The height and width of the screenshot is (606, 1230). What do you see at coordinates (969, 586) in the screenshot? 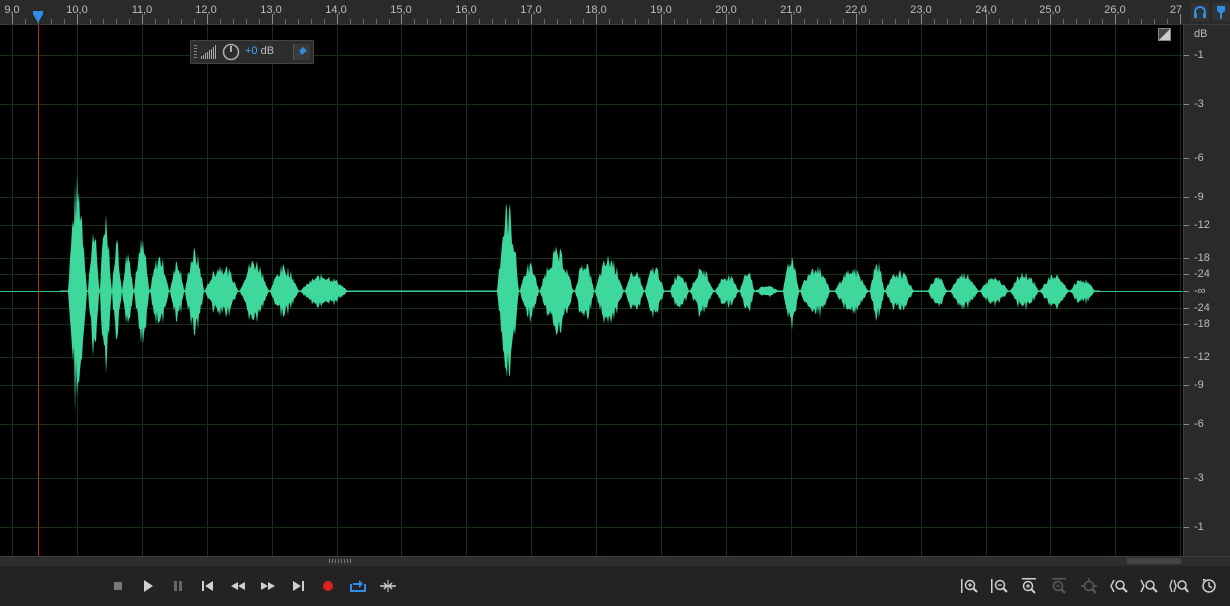
I see `zoom-in-amplitude-icon` at bounding box center [969, 586].